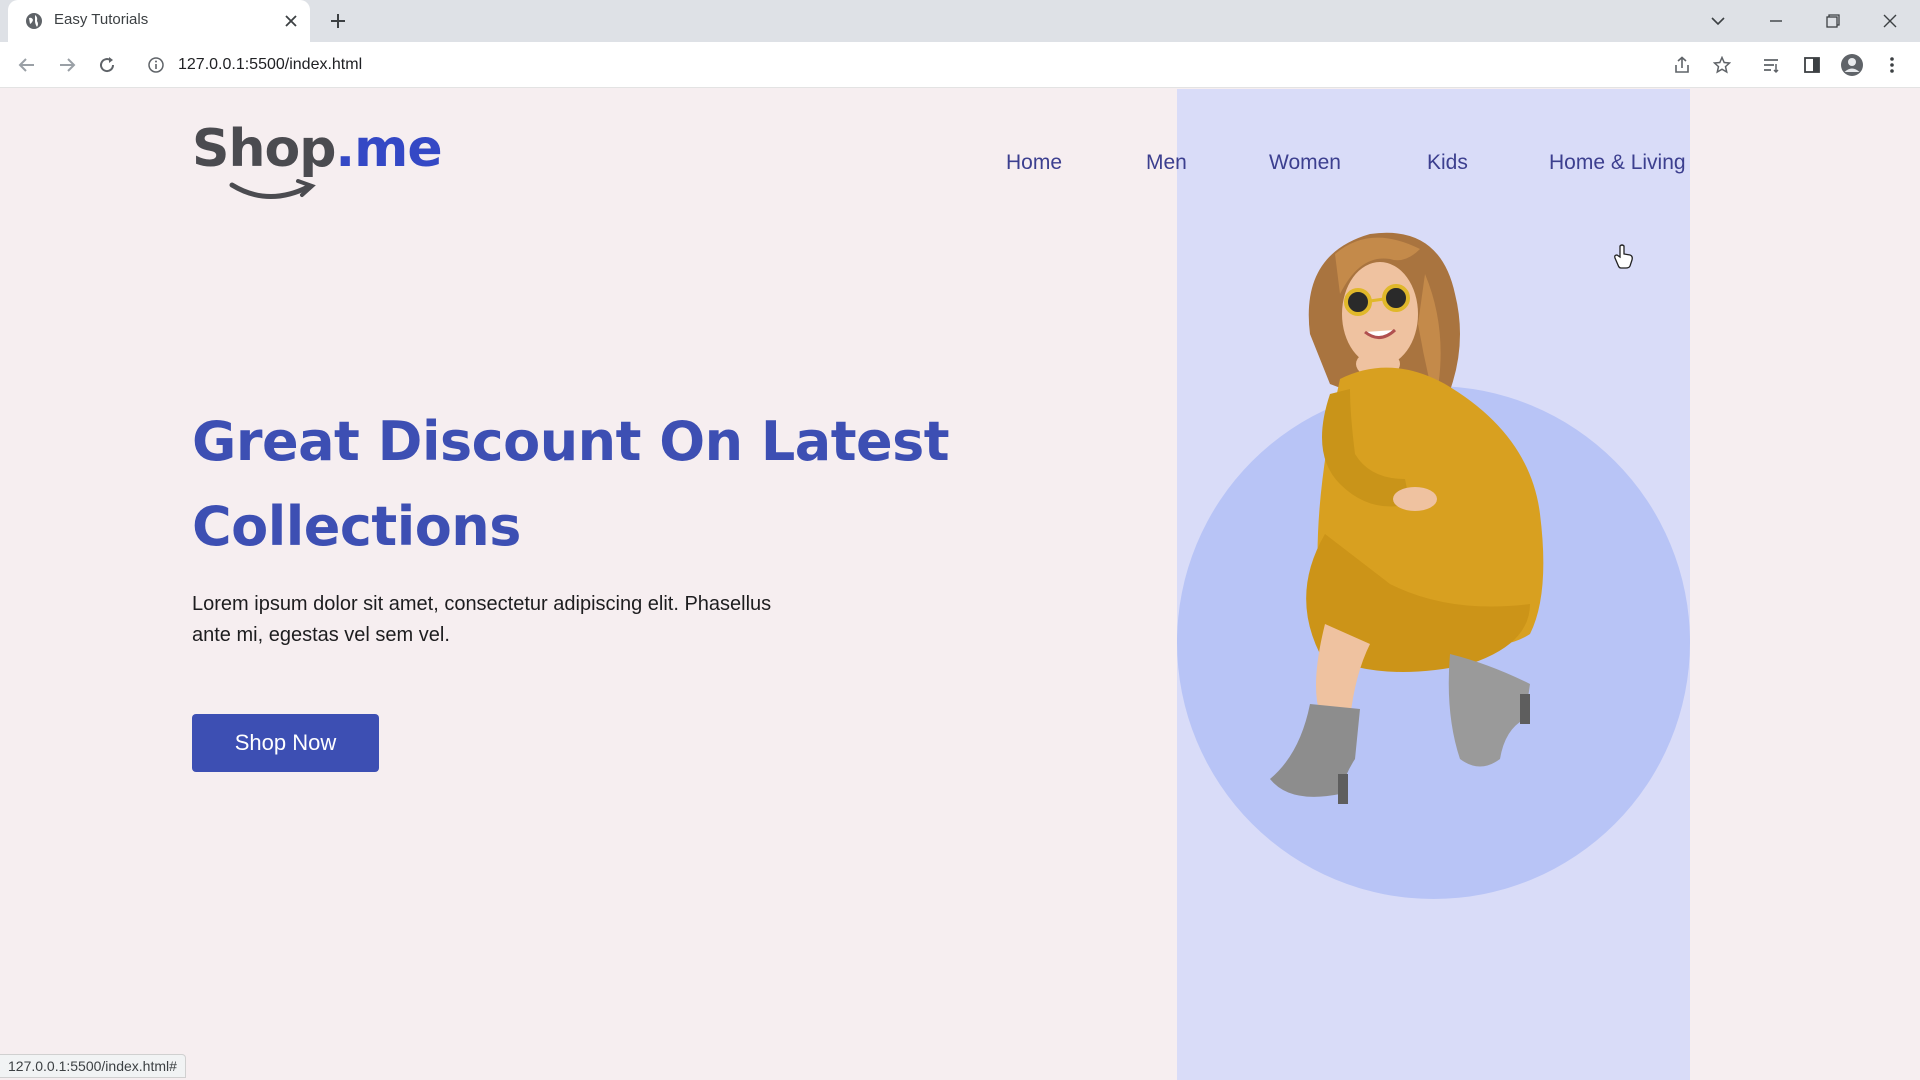  What do you see at coordinates (93, 1066) in the screenshot?
I see `status-bar-url: 127.0.0.1:5500/index.html#` at bounding box center [93, 1066].